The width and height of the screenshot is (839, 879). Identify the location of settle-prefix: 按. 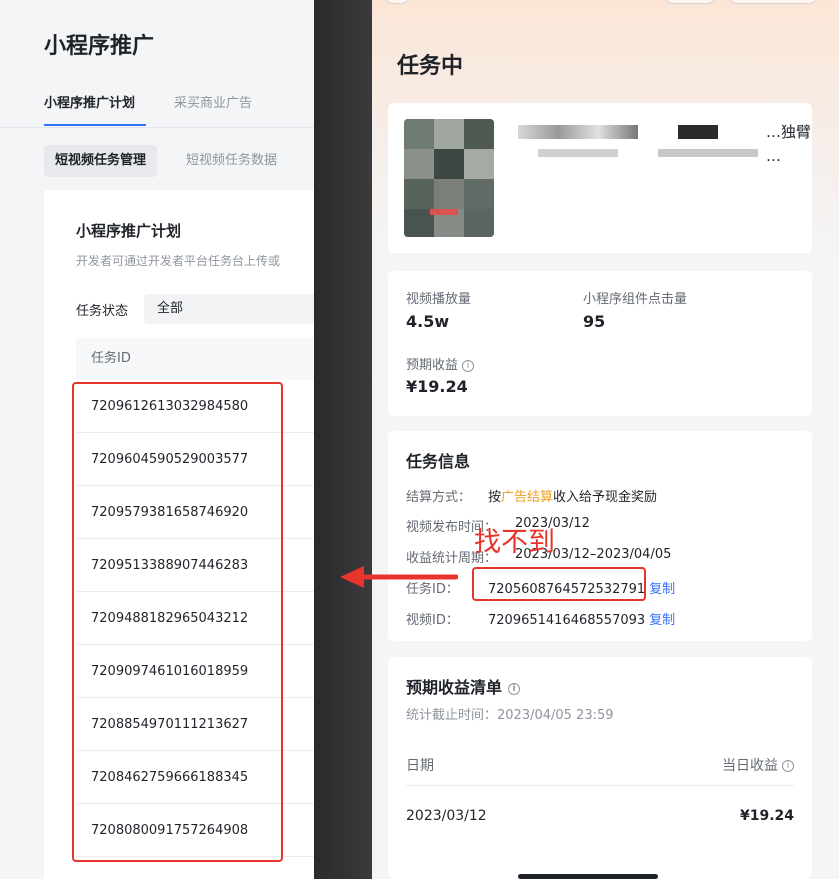
(495, 497).